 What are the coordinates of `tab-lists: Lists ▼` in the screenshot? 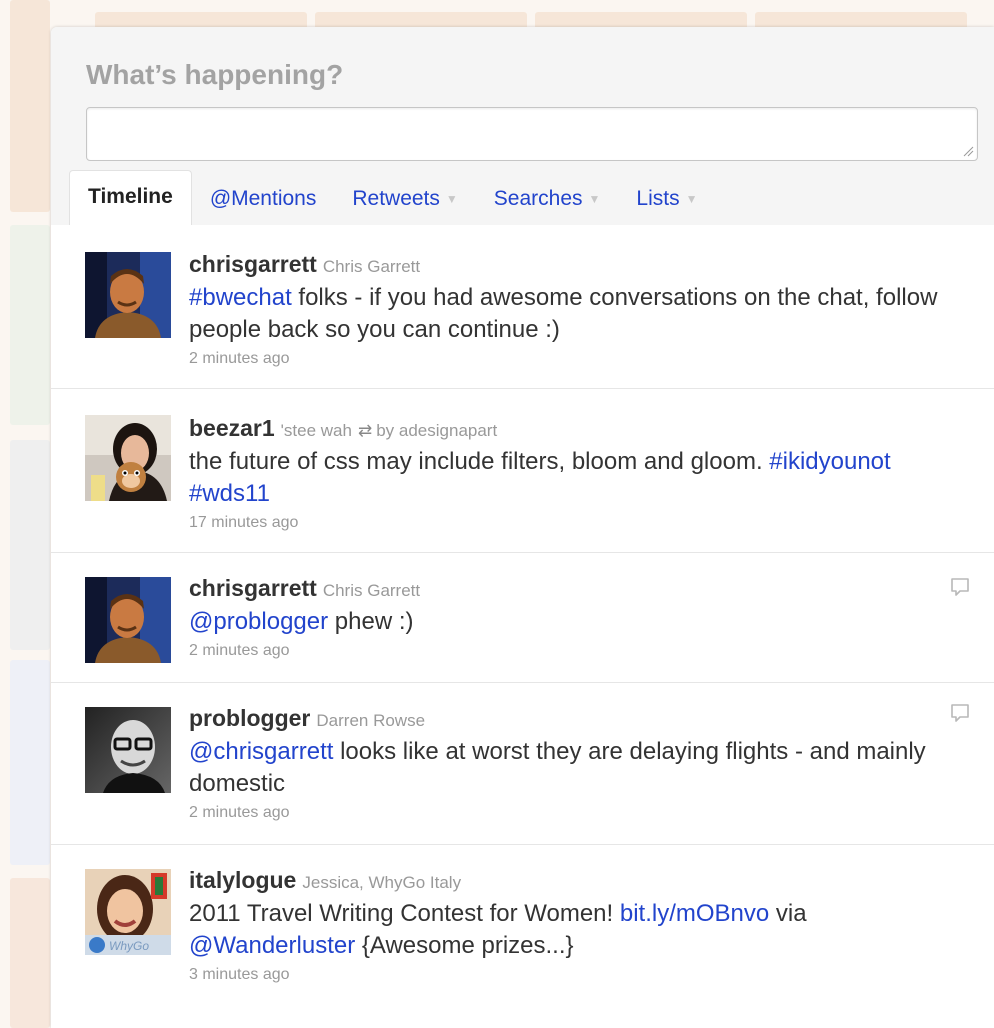 It's located at (666, 199).